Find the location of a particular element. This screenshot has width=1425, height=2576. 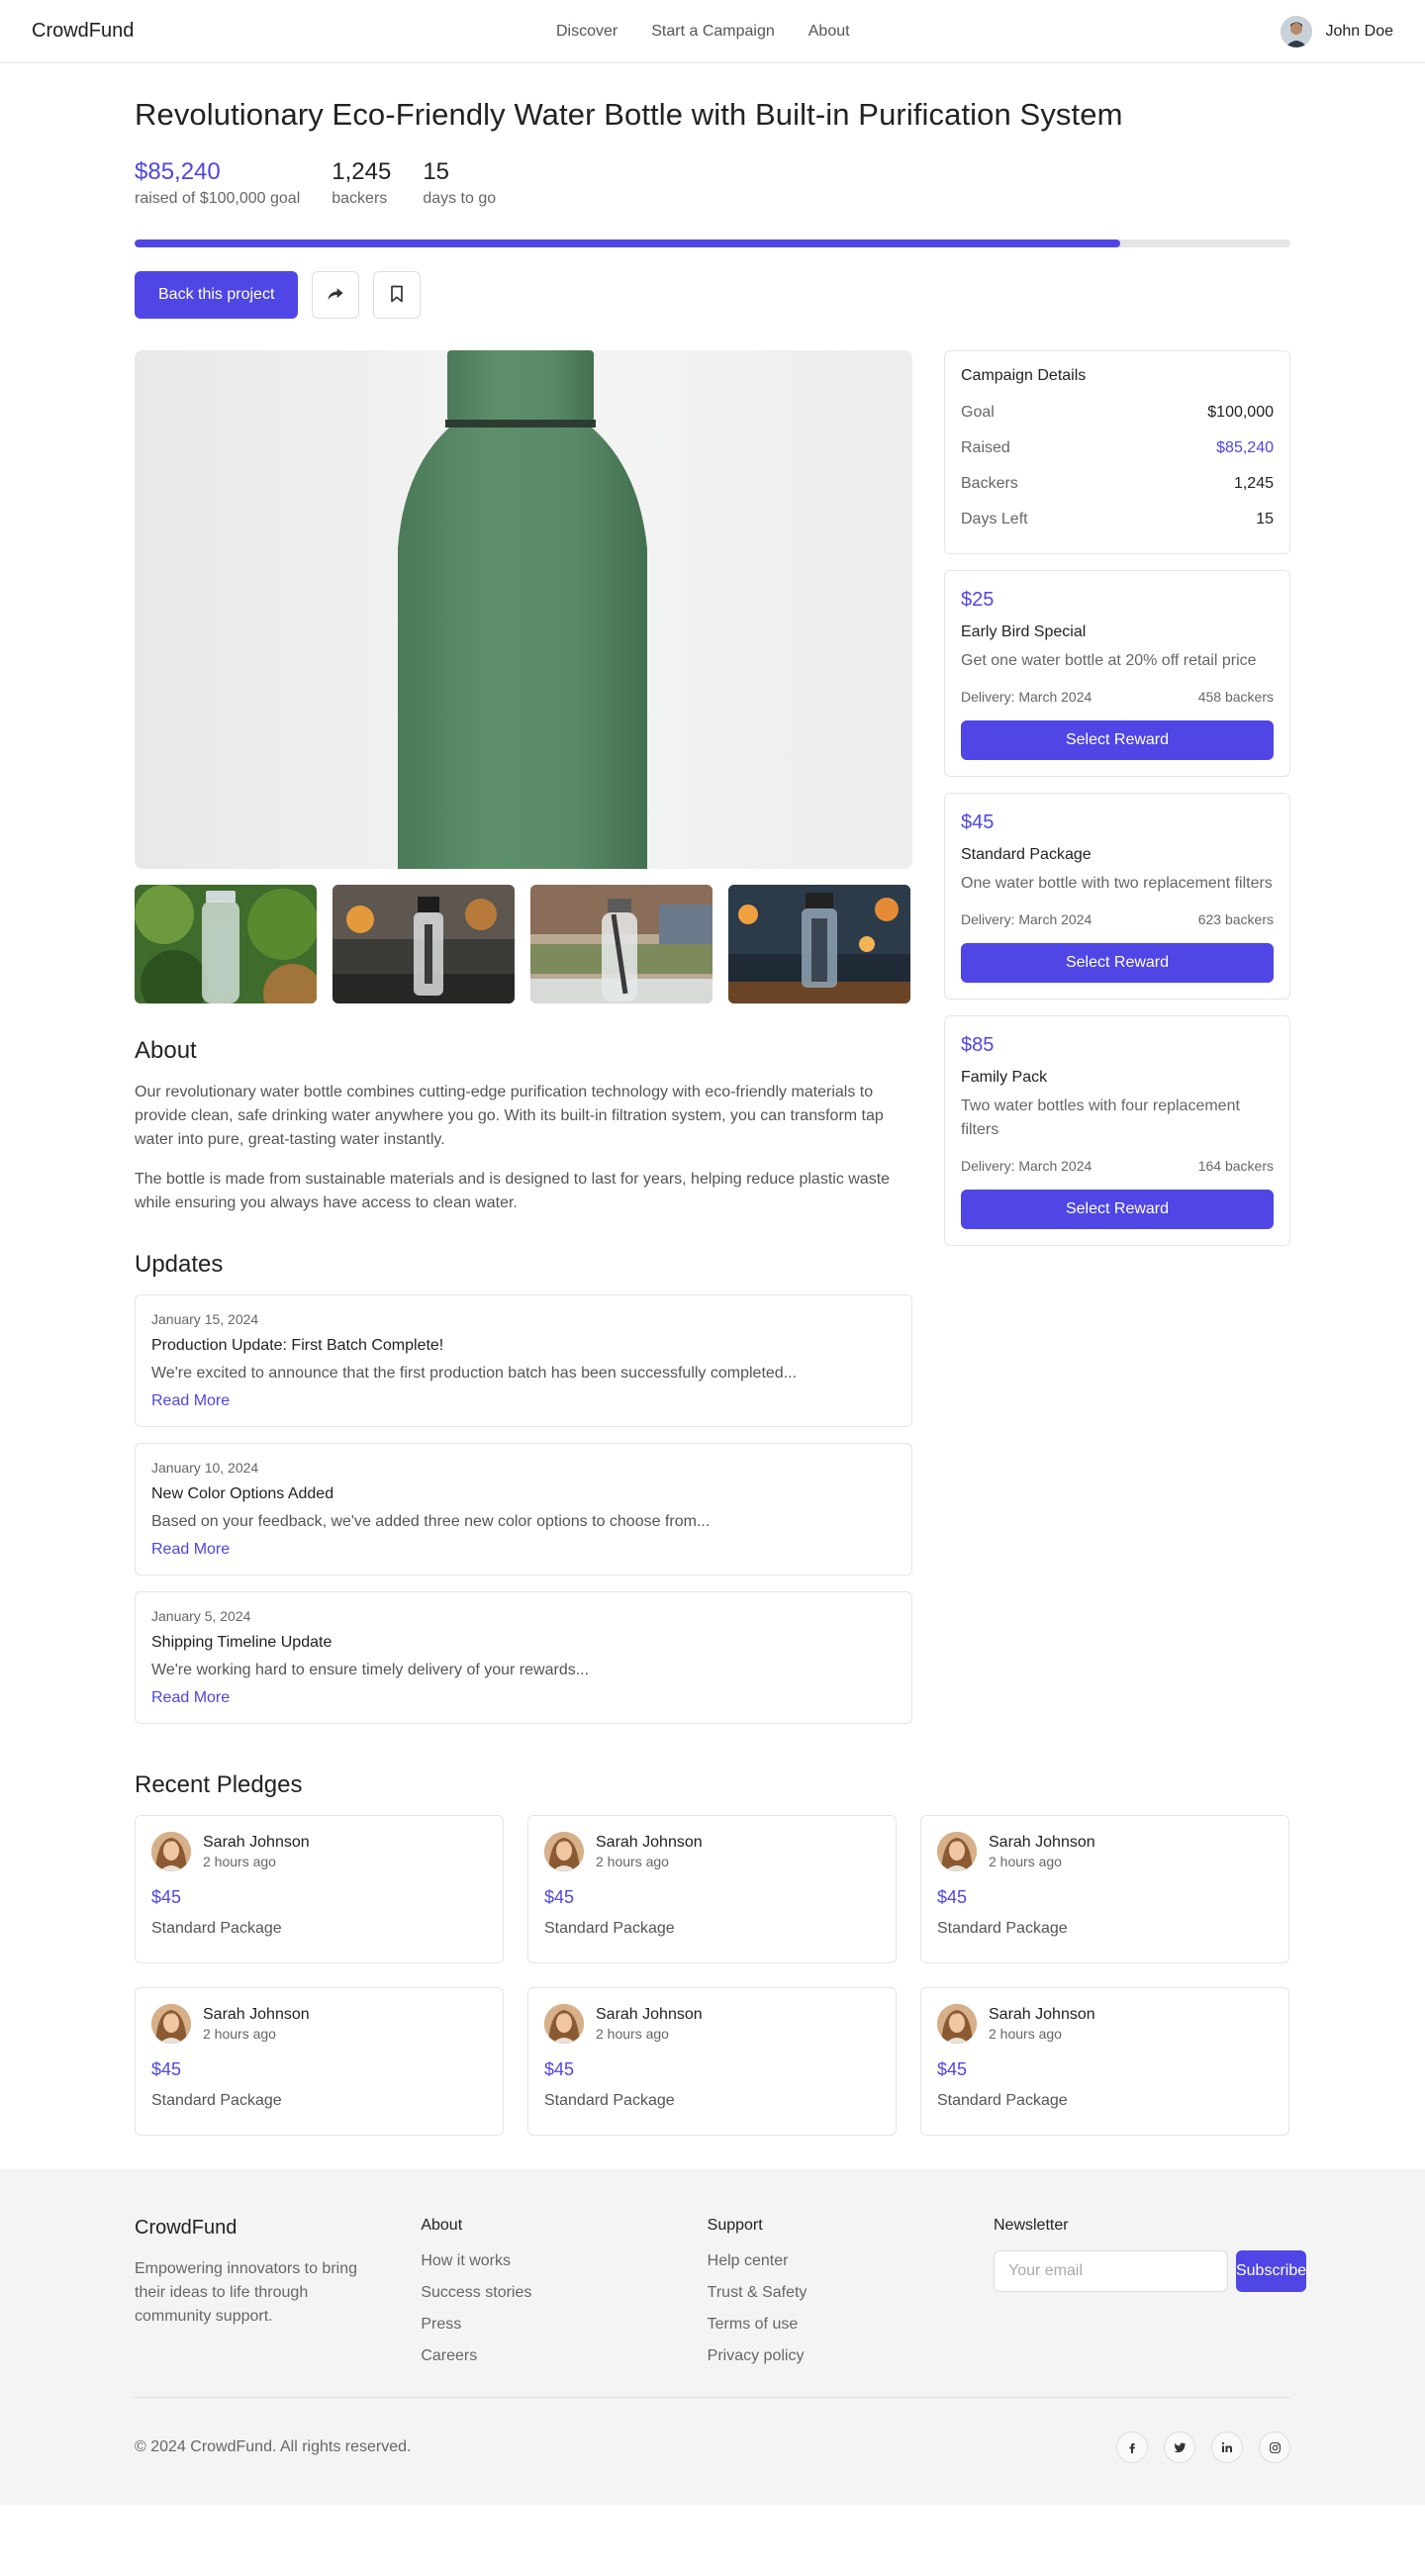

share-button is located at coordinates (336, 295).